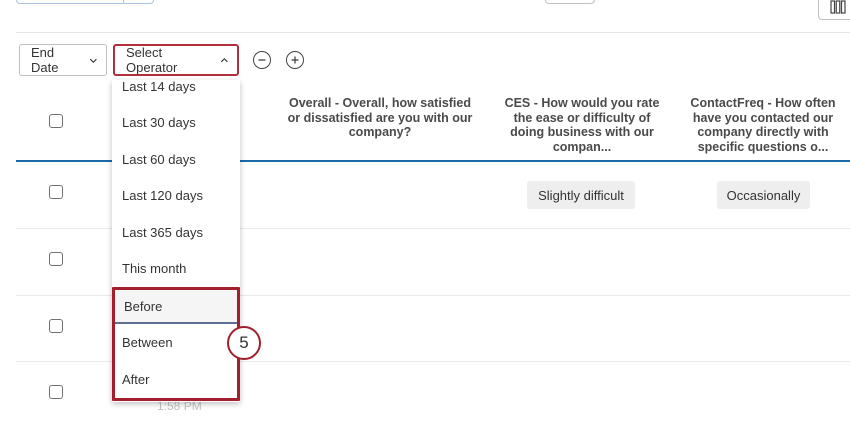 This screenshot has width=850, height=425. I want to click on select-operator-dropdown: Select Operator, so click(176, 60).